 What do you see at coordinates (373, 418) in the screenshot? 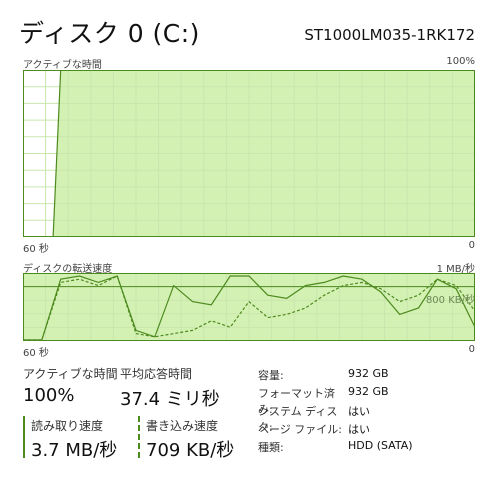
I see `property-row: システム ディスク: はい` at bounding box center [373, 418].